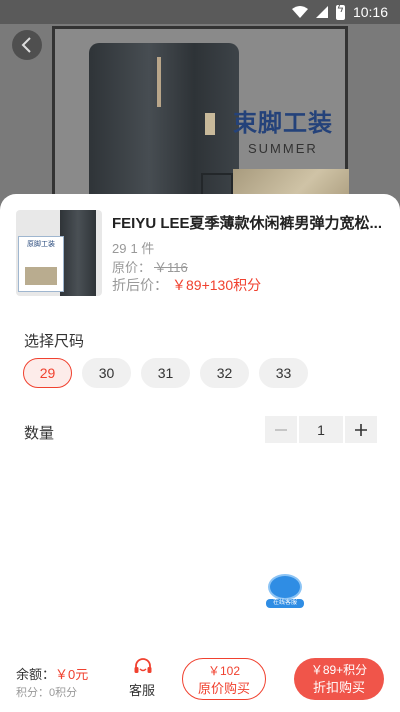 The height and width of the screenshot is (712, 400). I want to click on size-option-31: 31, so click(165, 373).